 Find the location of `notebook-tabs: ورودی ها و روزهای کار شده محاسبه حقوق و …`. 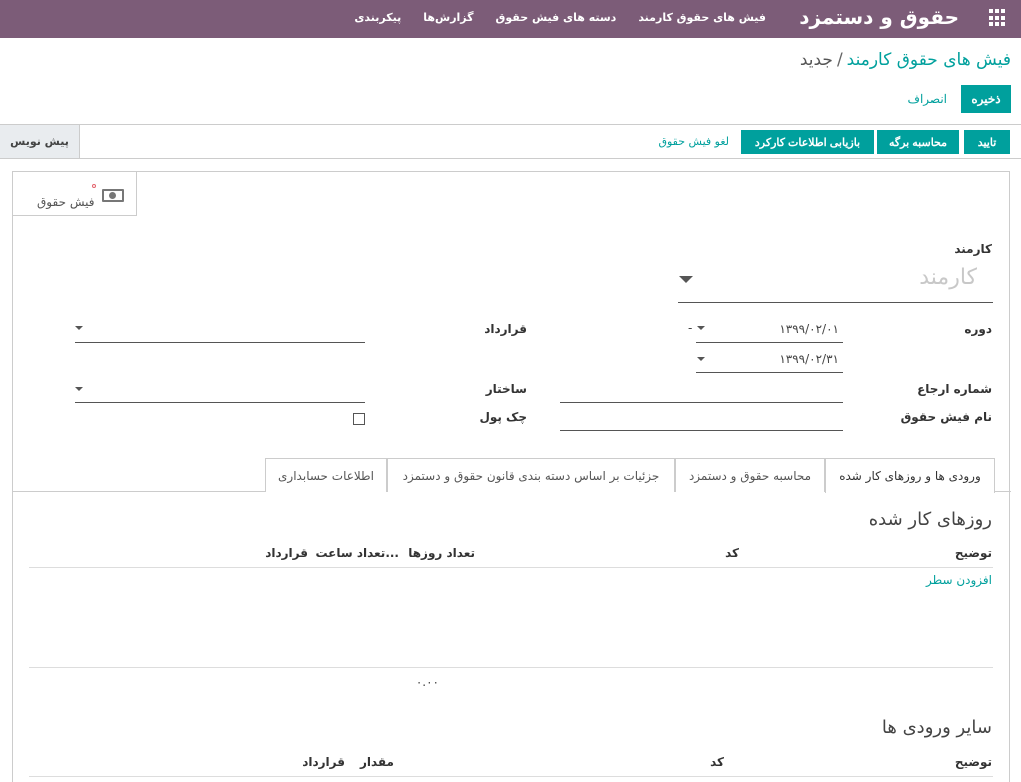

notebook-tabs: ورودی ها و روزهای کار شده محاسبه حقوق و … is located at coordinates (512, 474).